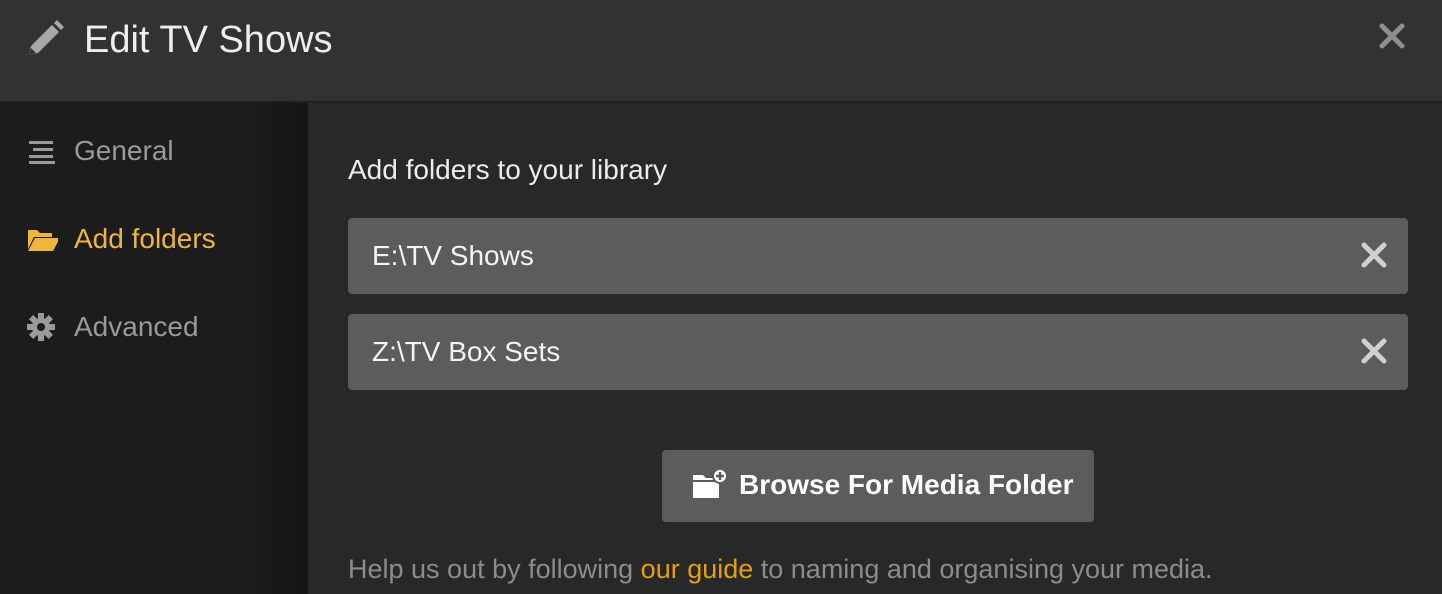  I want to click on sidebar-item-label: Add folders, so click(145, 238).